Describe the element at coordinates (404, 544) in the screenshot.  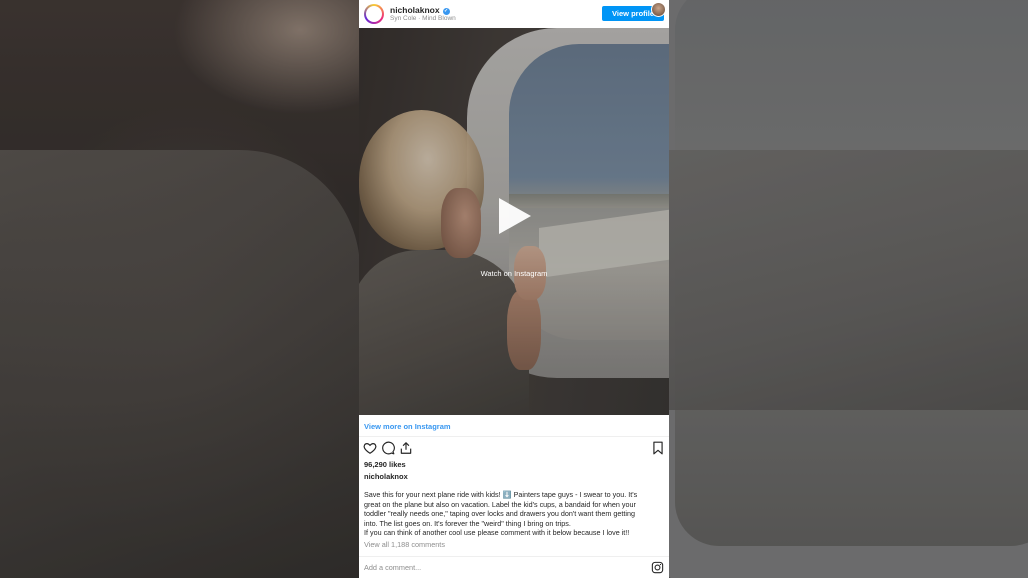
I see `view-all-comments-link: View all 1,188 comments` at that location.